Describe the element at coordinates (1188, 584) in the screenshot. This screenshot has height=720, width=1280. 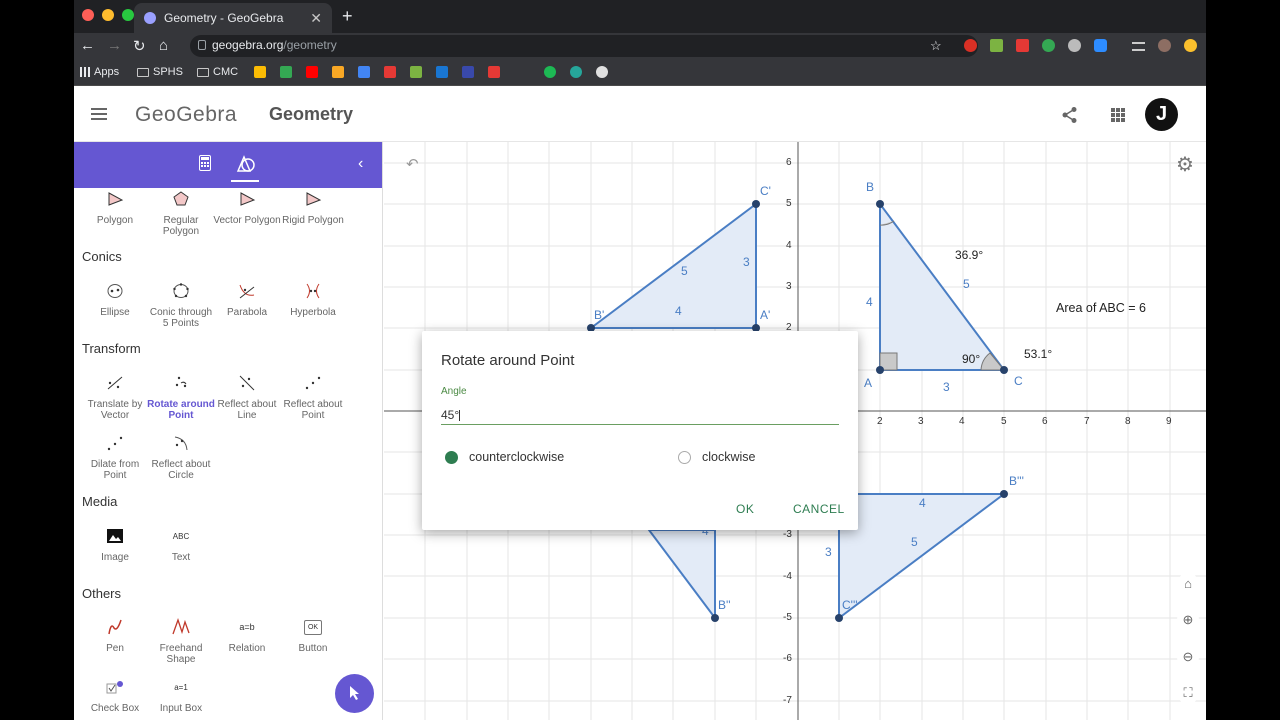
I see `home-view-icon: ⌂` at that location.